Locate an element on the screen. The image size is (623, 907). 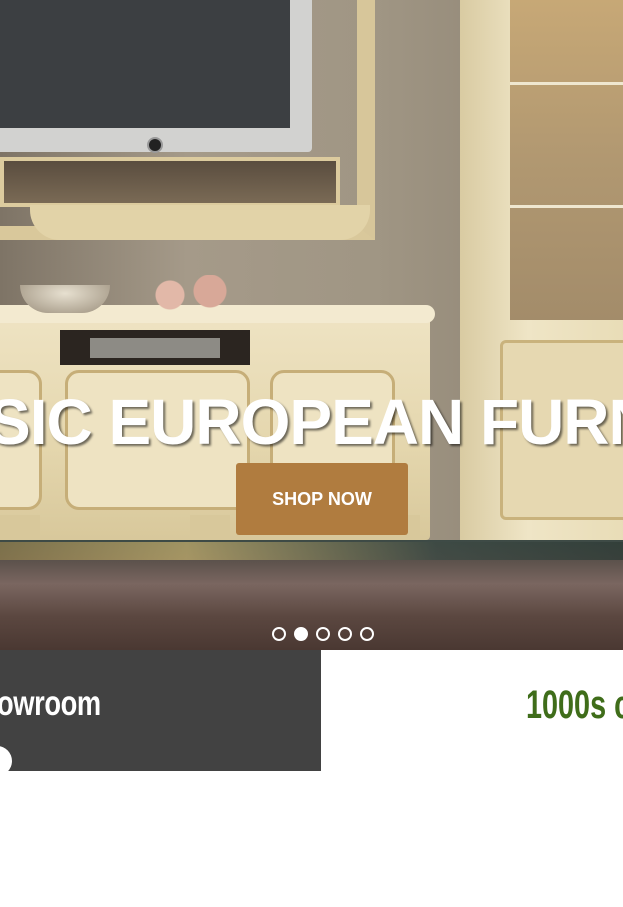
television-screen is located at coordinates (145, 64).